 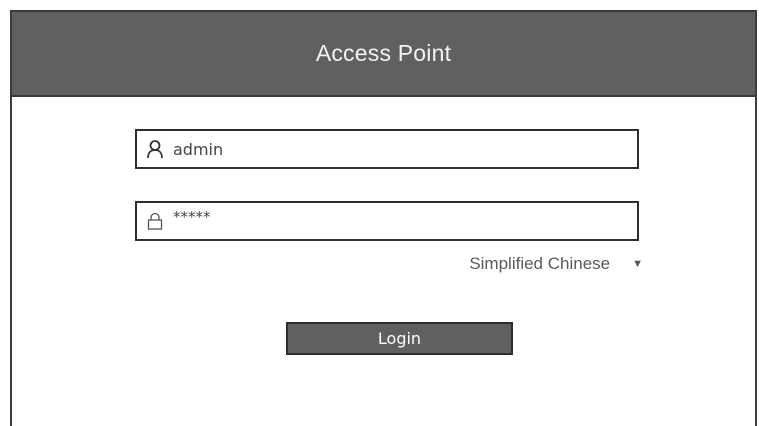 I want to click on language-select: Simplified Chinese ▼, so click(x=556, y=264).